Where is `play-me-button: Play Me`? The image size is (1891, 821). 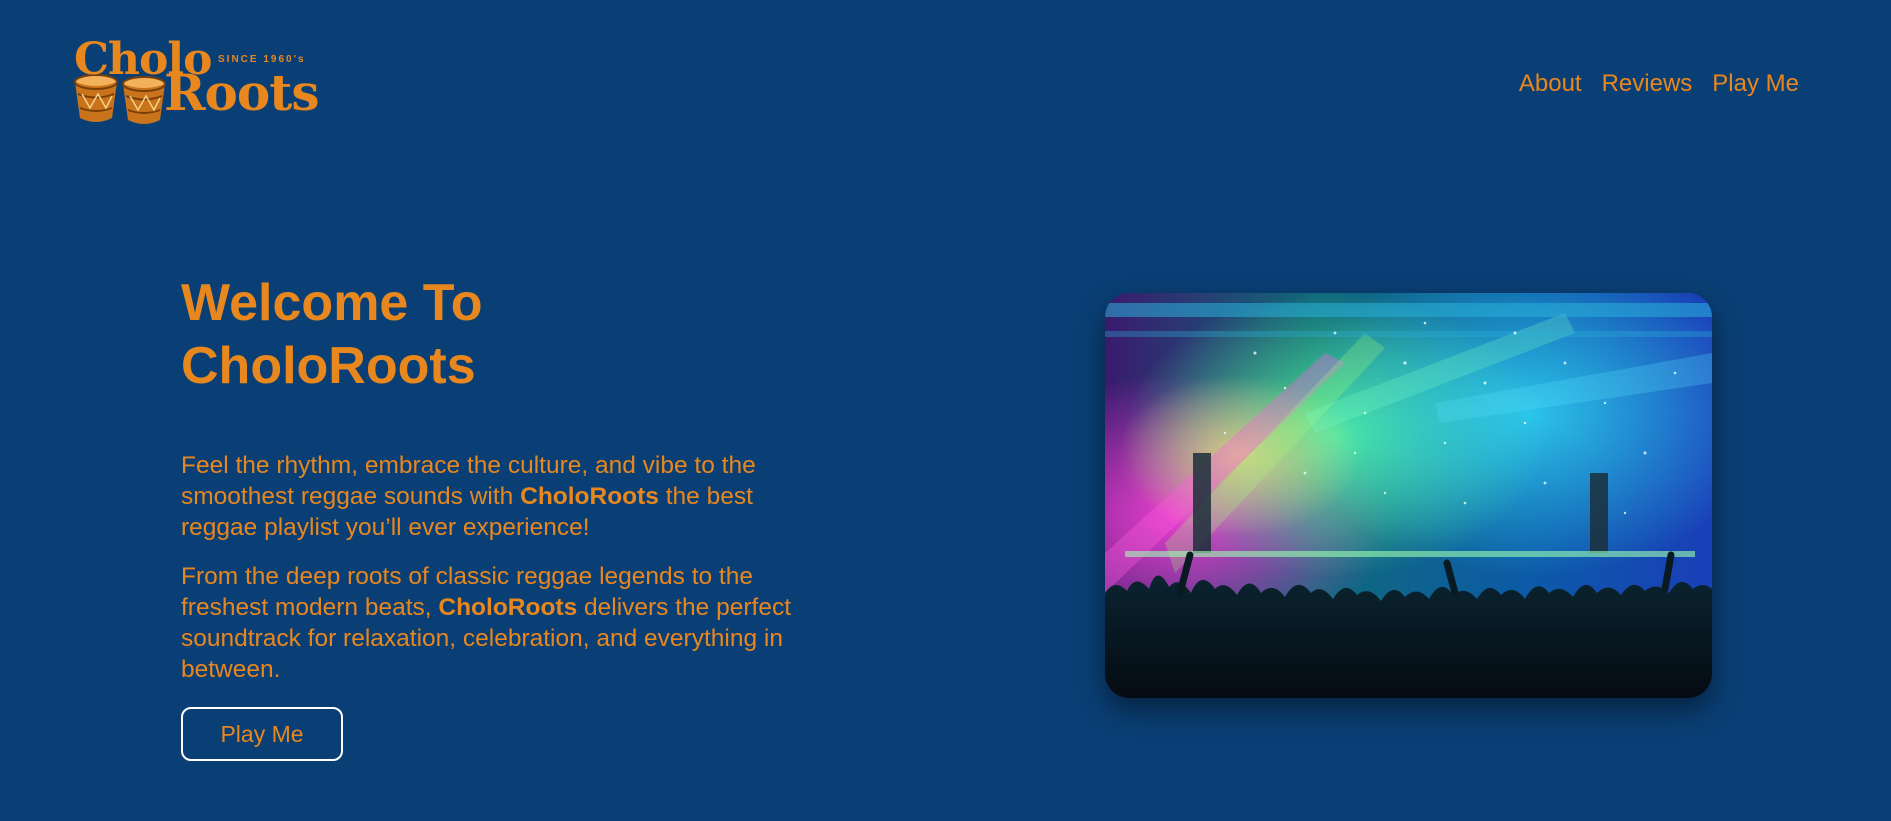
play-me-button: Play Me is located at coordinates (262, 734).